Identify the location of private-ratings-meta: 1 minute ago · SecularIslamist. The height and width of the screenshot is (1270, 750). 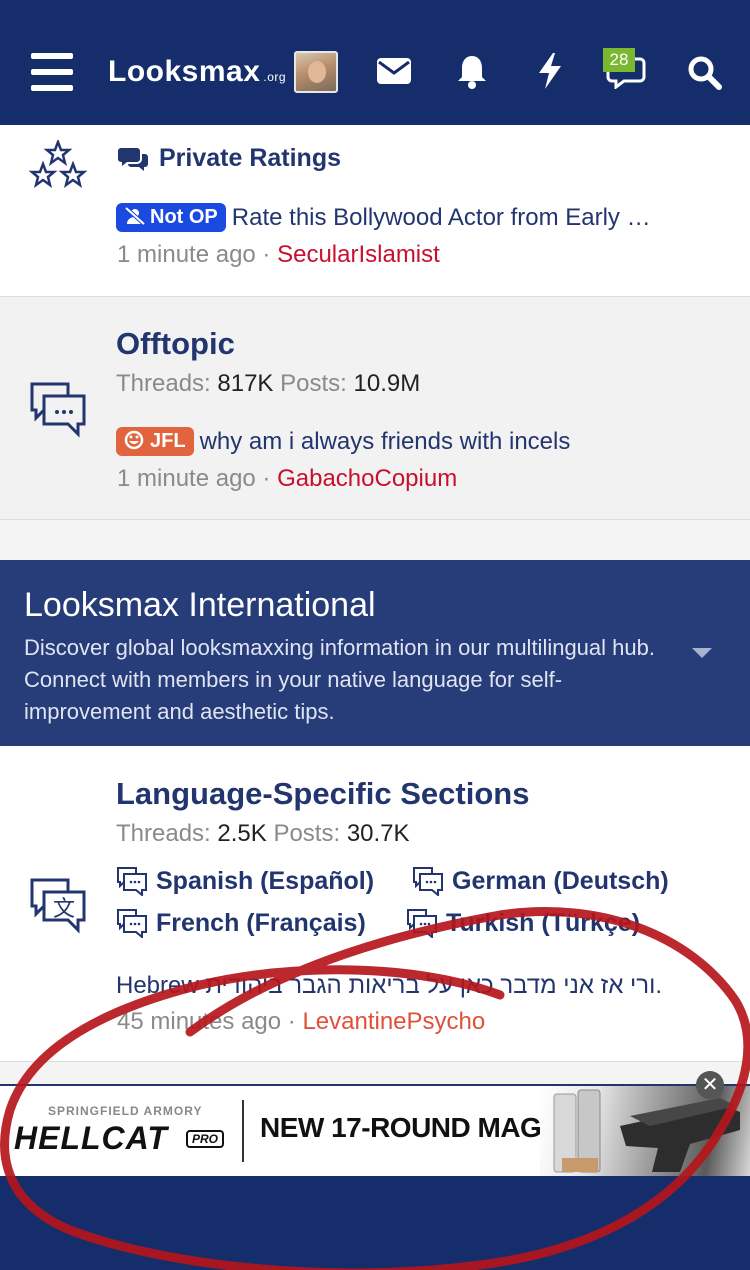
(278, 254).